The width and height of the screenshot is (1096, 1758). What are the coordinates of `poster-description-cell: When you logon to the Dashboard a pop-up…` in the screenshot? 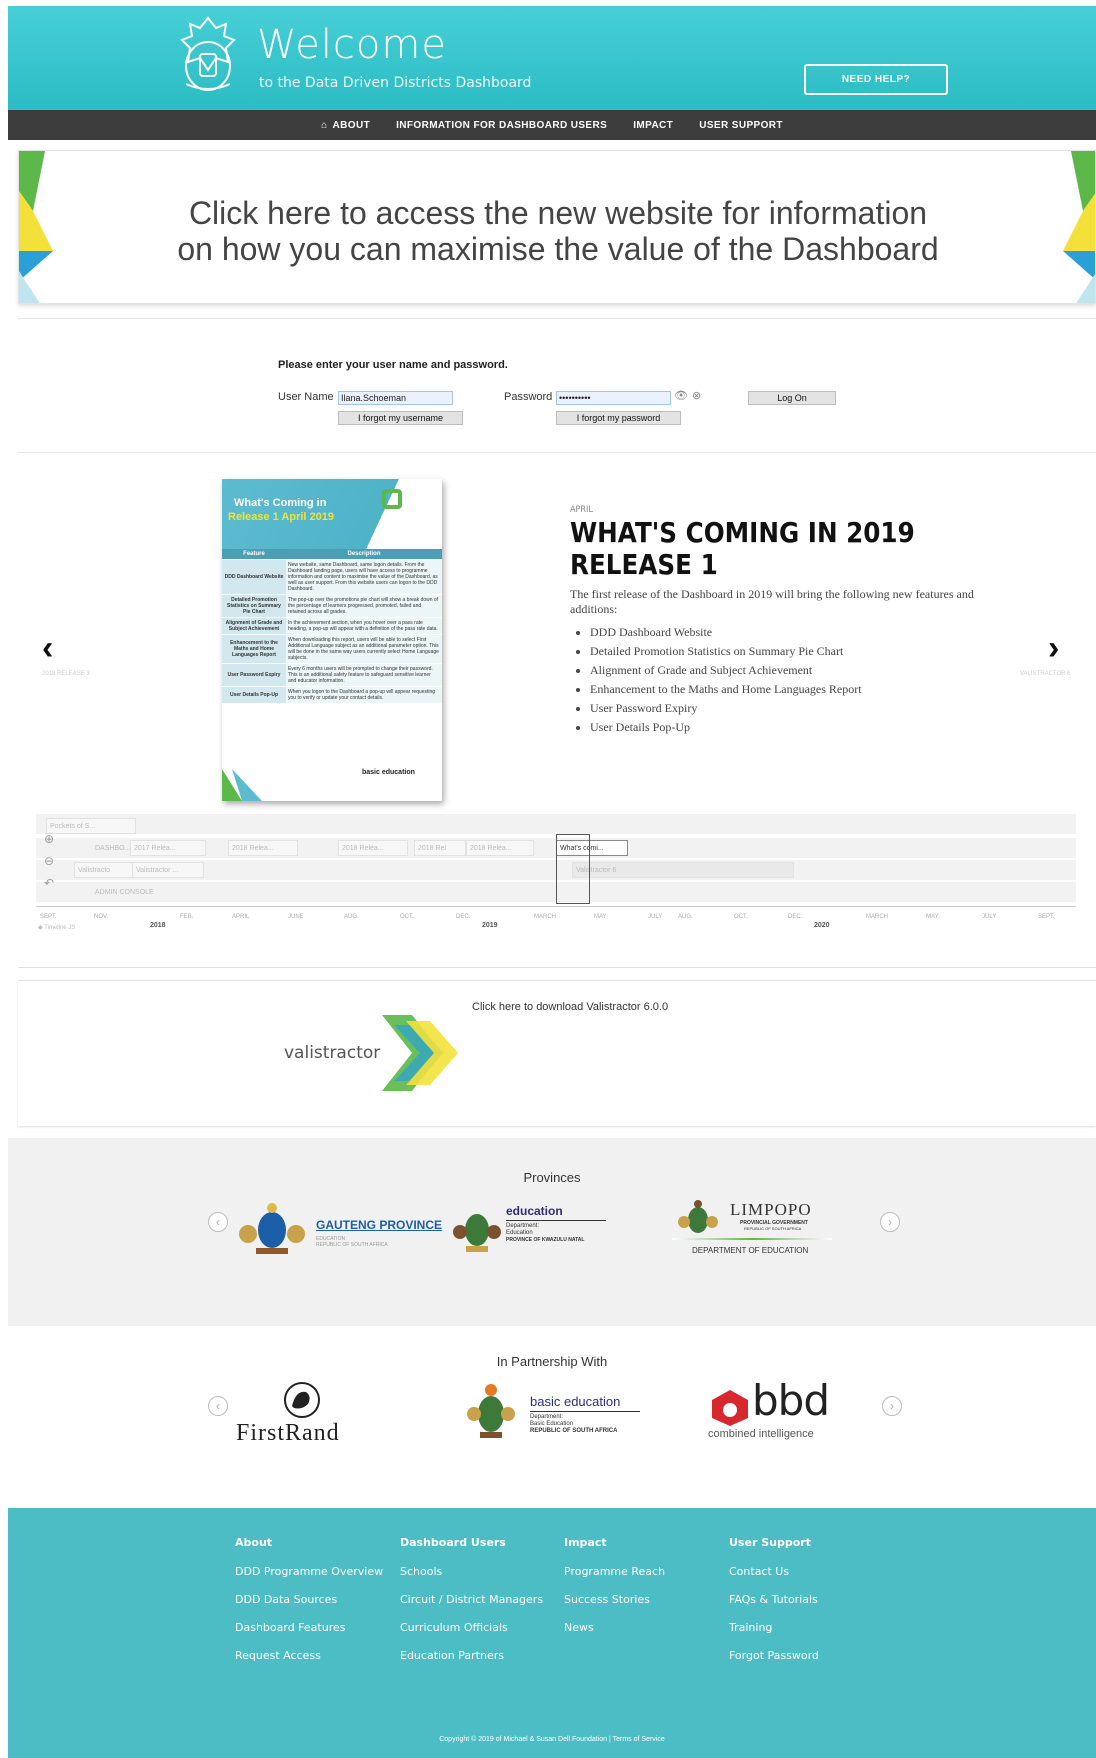 It's located at (364, 695).